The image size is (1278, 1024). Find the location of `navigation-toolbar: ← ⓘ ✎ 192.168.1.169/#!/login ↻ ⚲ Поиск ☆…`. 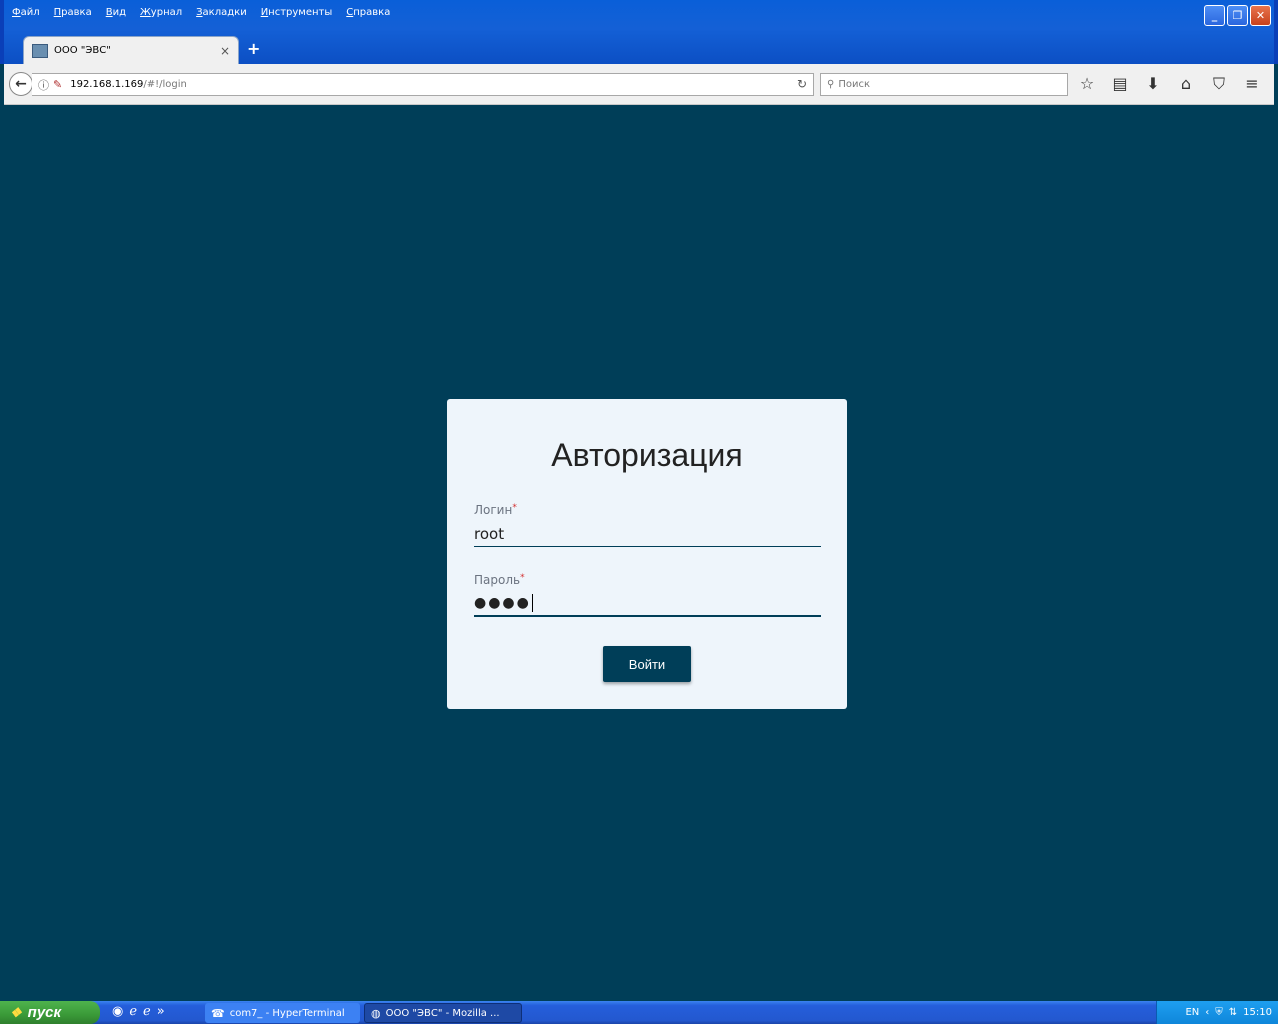

navigation-toolbar: ← ⓘ ✎ 192.168.1.169/#!/login ↻ ⚲ Поиск ☆… is located at coordinates (639, 84).